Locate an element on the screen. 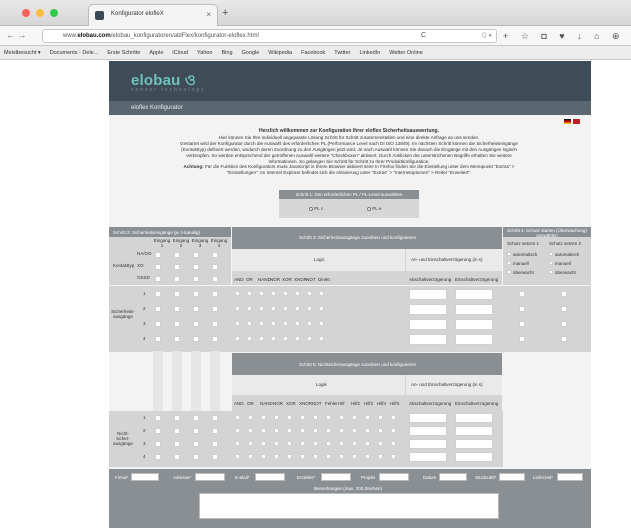 Image resolution: width=631 pixels, height=528 pixels. bookmark-item: Meistbesucht ▾ is located at coordinates (22, 53).